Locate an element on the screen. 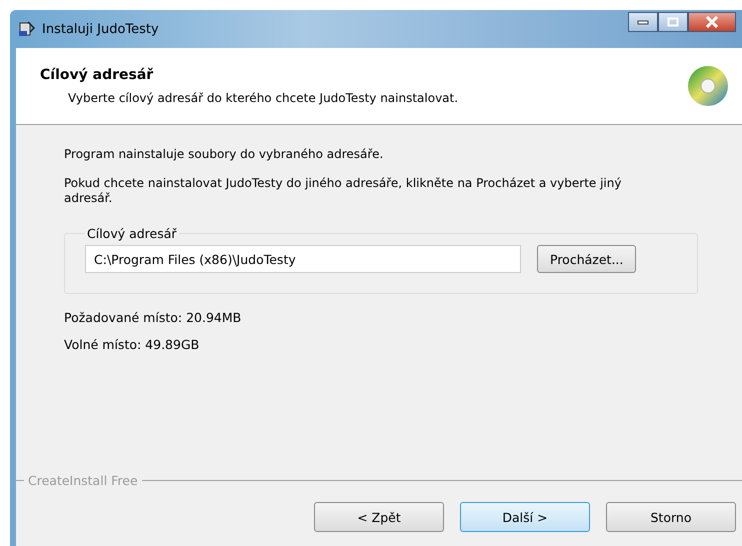  installer-icon is located at coordinates (27, 29).